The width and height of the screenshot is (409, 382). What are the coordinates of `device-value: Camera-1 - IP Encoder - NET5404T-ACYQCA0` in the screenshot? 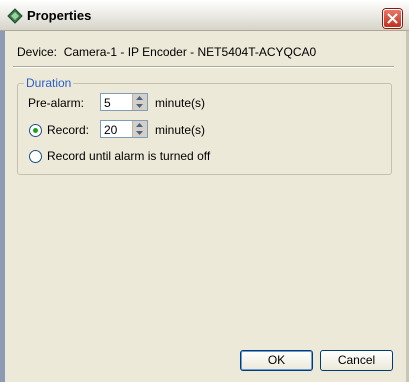 It's located at (190, 52).